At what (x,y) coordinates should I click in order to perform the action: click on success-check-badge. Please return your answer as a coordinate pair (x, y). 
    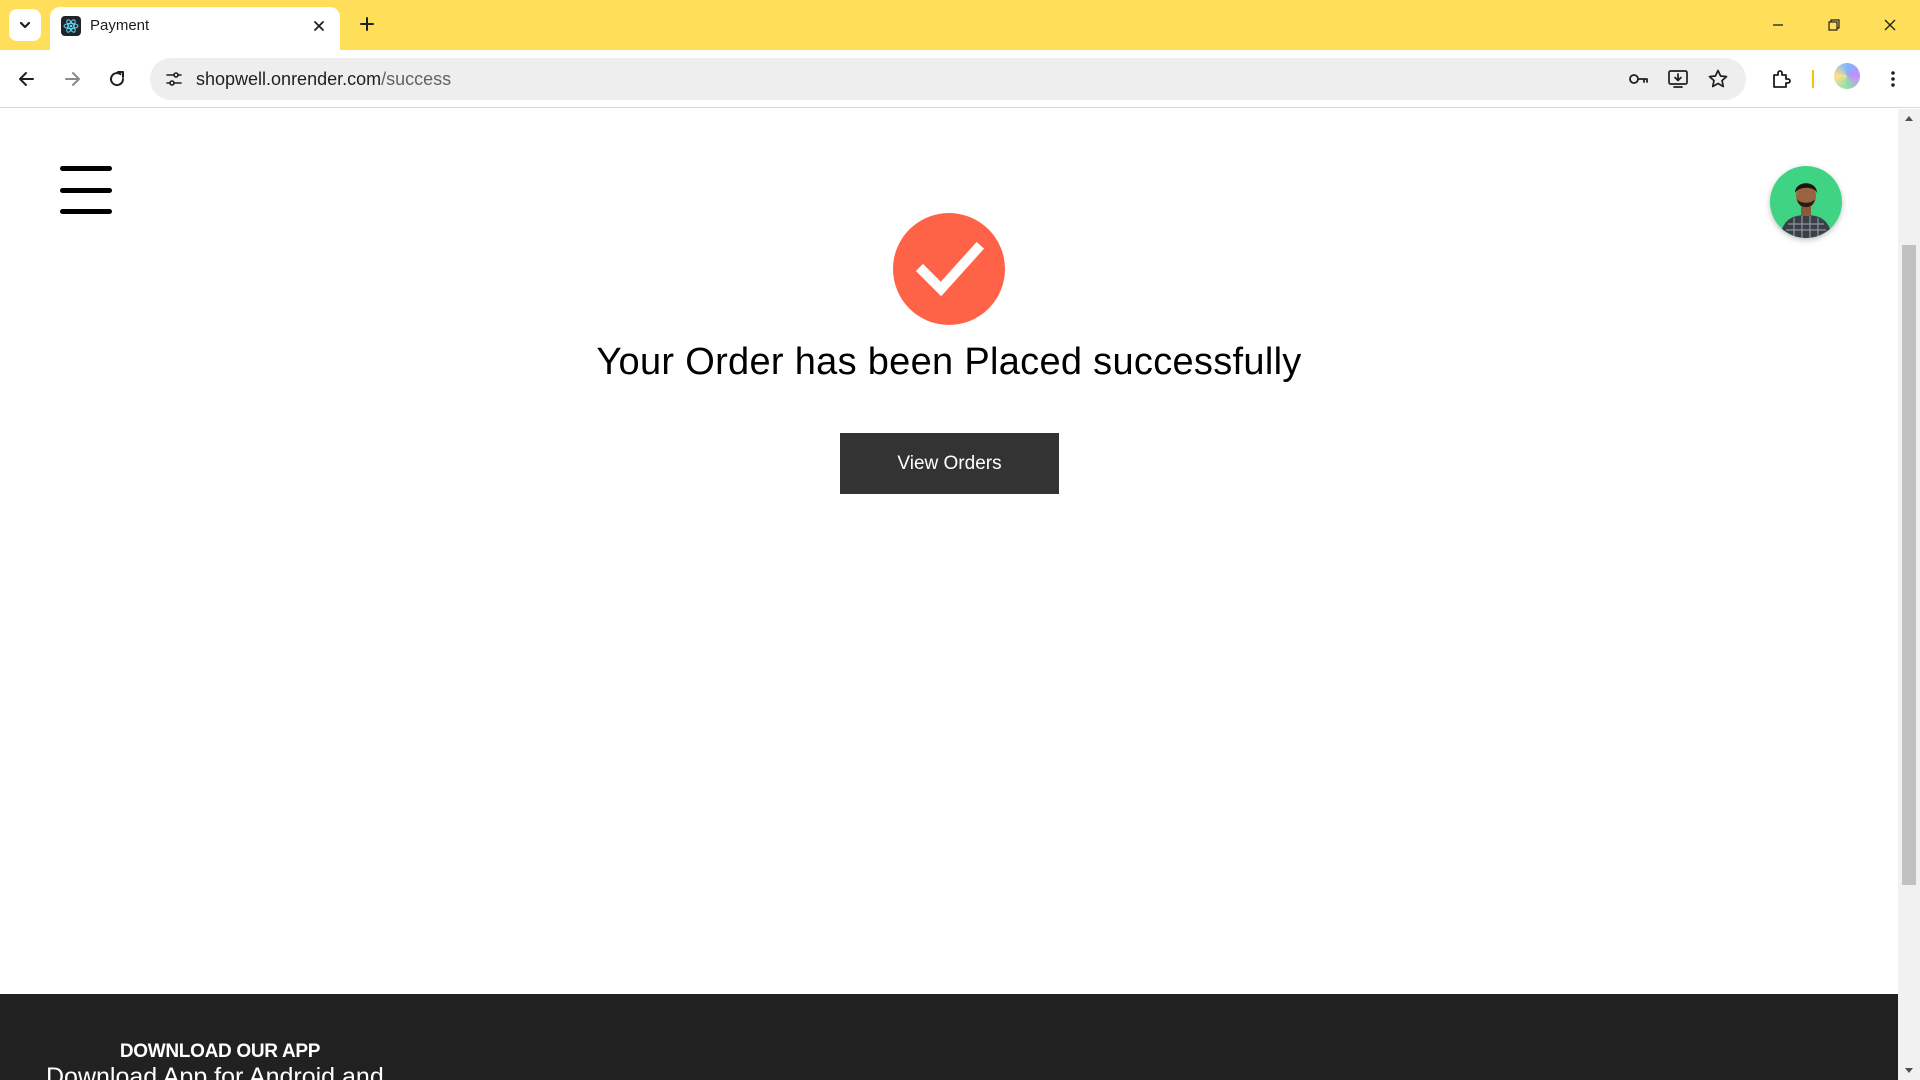
    Looking at the image, I should click on (949, 269).